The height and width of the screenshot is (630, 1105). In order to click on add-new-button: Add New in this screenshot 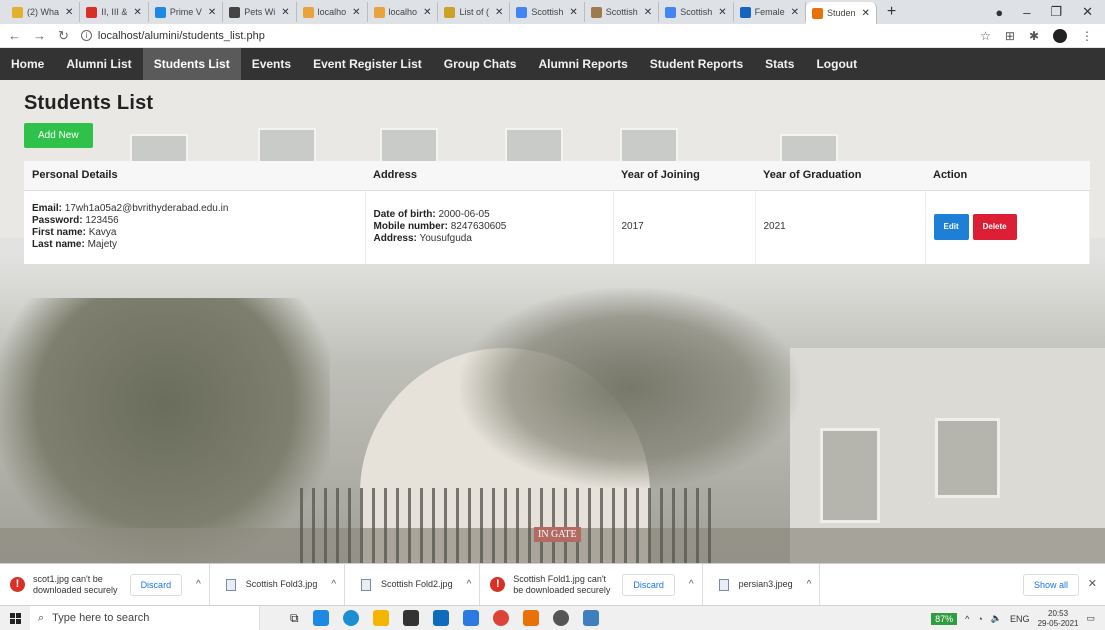, I will do `click(58, 135)`.